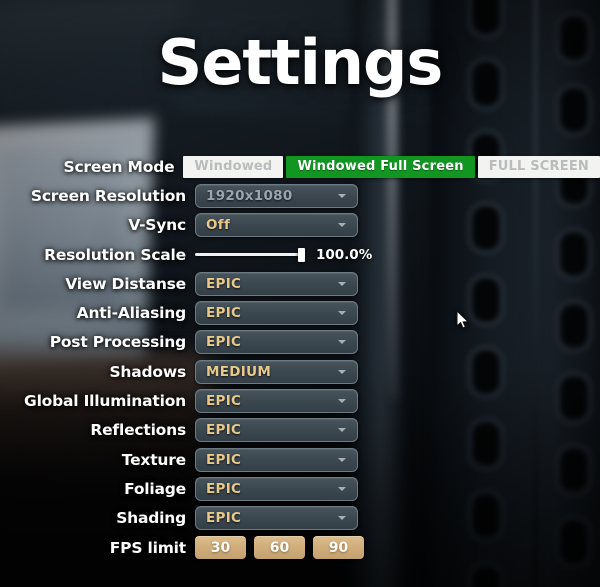 The width and height of the screenshot is (600, 587). I want to click on setting-row-resolution-scale: Resolution Scale 100.0%, so click(300, 254).